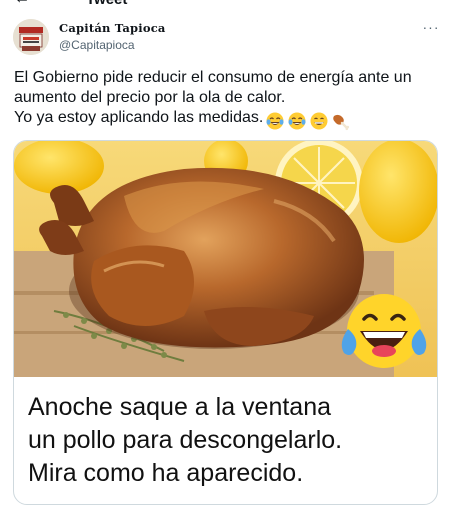  Describe the element at coordinates (225, 4) in the screenshot. I see `top-bar: ← Tweet` at that location.